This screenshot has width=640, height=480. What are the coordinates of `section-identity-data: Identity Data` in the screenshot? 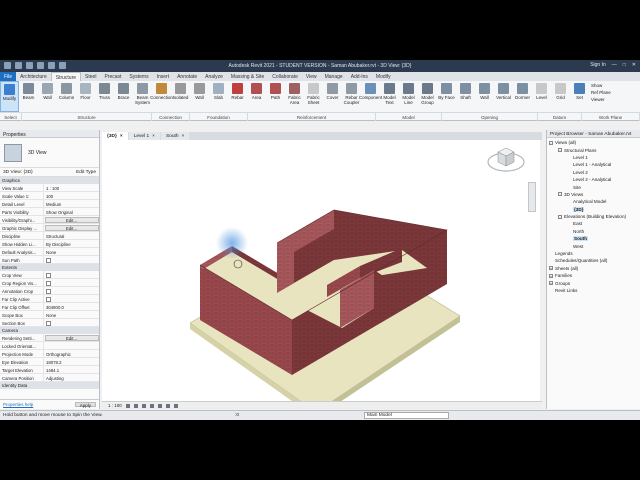 It's located at (49, 385).